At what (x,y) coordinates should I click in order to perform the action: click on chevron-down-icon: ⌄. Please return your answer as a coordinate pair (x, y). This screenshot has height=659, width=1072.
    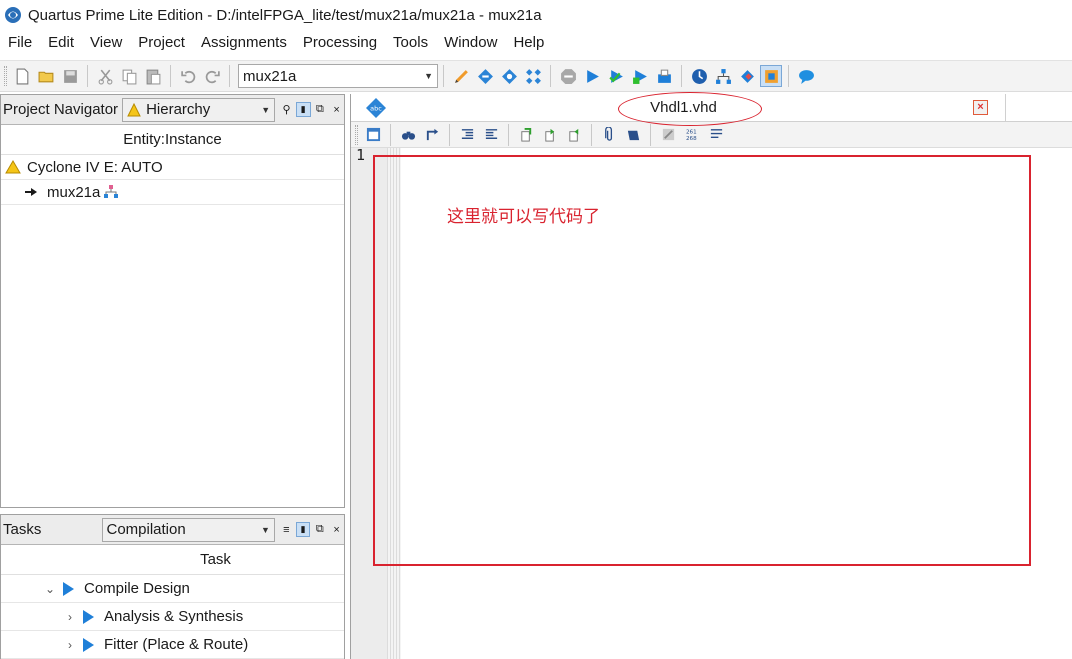
    Looking at the image, I should click on (50, 589).